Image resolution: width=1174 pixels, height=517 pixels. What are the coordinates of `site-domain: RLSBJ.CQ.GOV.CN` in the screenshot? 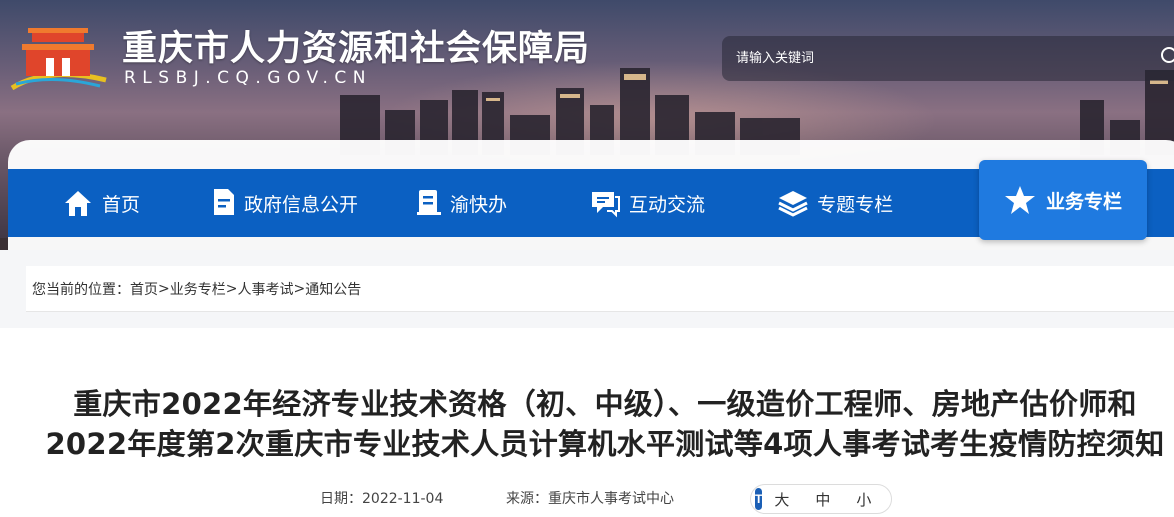 It's located at (248, 78).